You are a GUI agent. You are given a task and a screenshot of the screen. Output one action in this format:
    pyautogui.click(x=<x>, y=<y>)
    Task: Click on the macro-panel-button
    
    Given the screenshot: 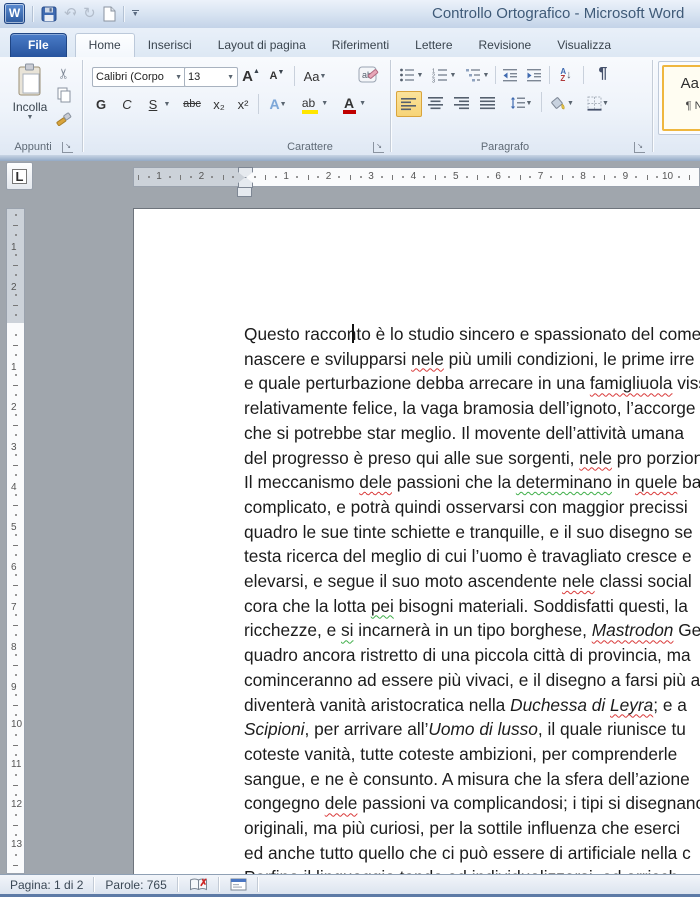 What is the action you would take?
    pyautogui.click(x=238, y=884)
    